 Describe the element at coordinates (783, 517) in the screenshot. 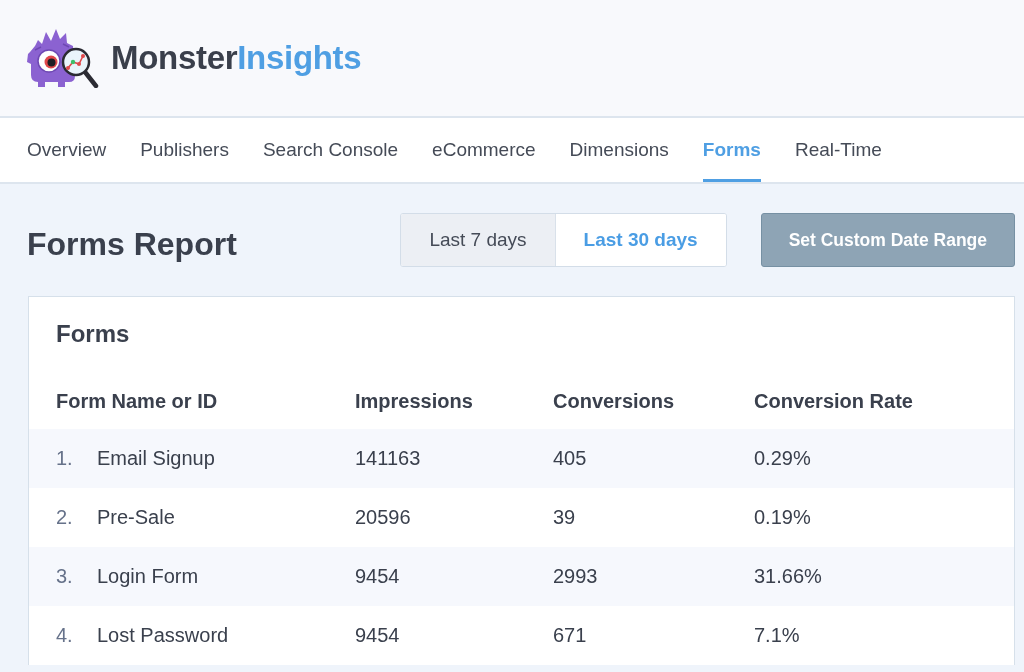

I see `conversion-rate-value: 0.19%` at that location.